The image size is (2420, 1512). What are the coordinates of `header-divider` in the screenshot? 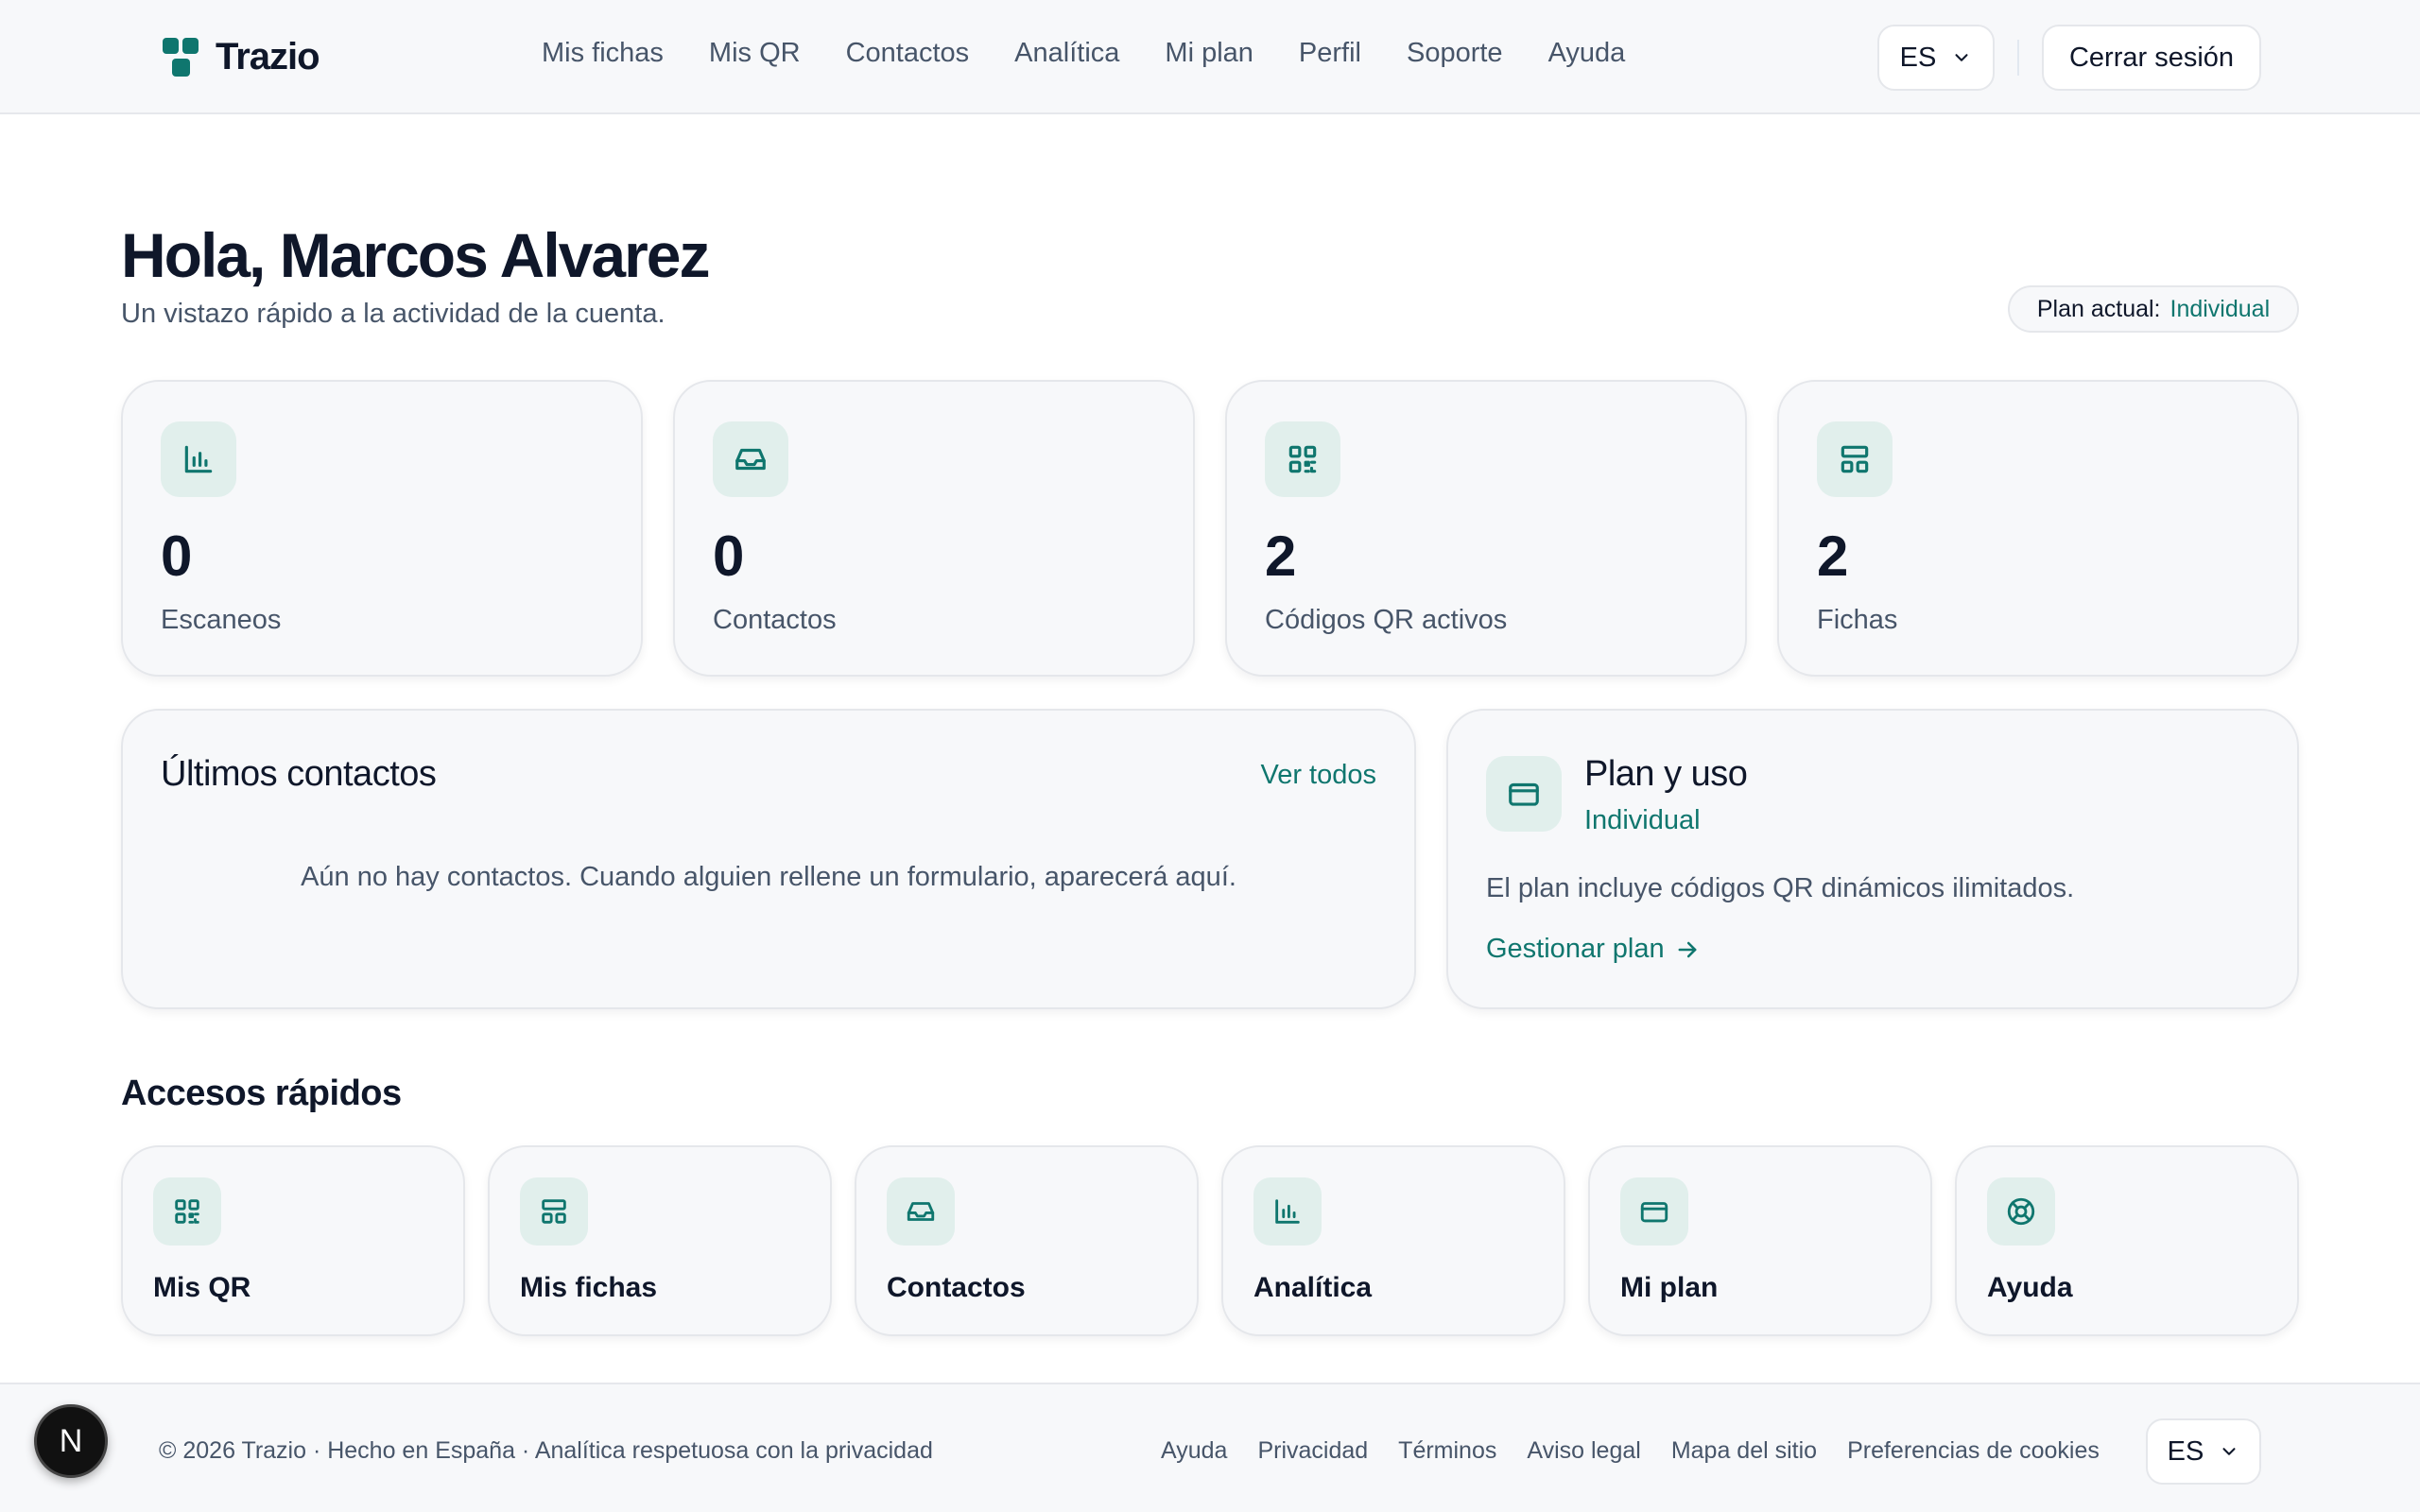 It's located at (2018, 58).